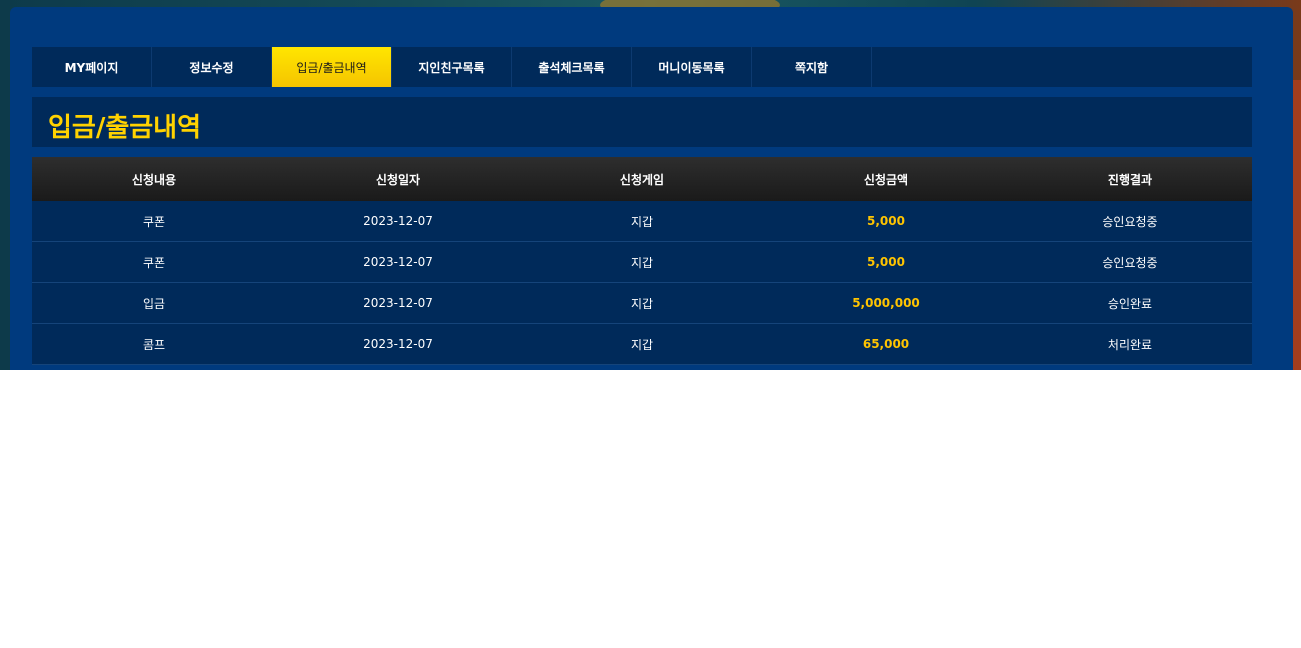  What do you see at coordinates (886, 303) in the screenshot?
I see `cell-amount: 5,000,000` at bounding box center [886, 303].